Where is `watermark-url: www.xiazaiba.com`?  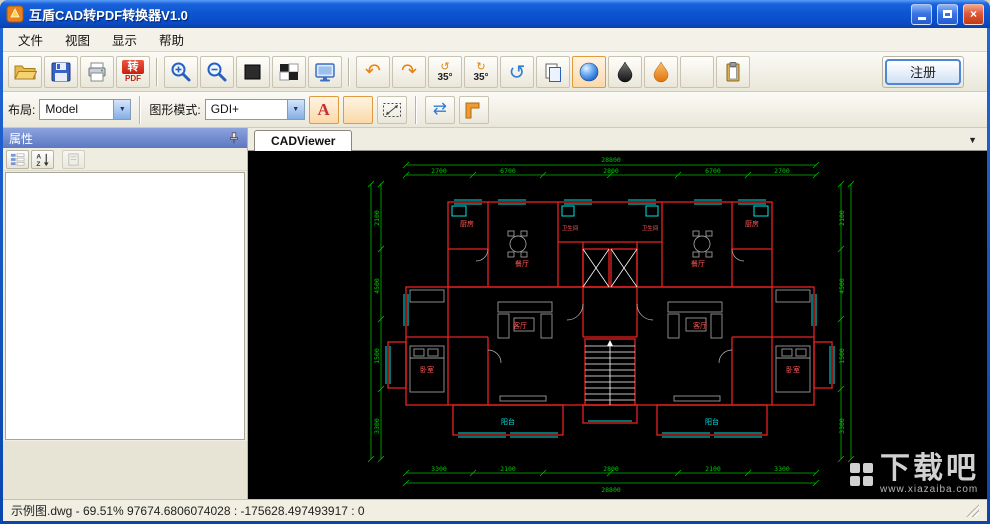 watermark-url: www.xiazaiba.com is located at coordinates (929, 489).